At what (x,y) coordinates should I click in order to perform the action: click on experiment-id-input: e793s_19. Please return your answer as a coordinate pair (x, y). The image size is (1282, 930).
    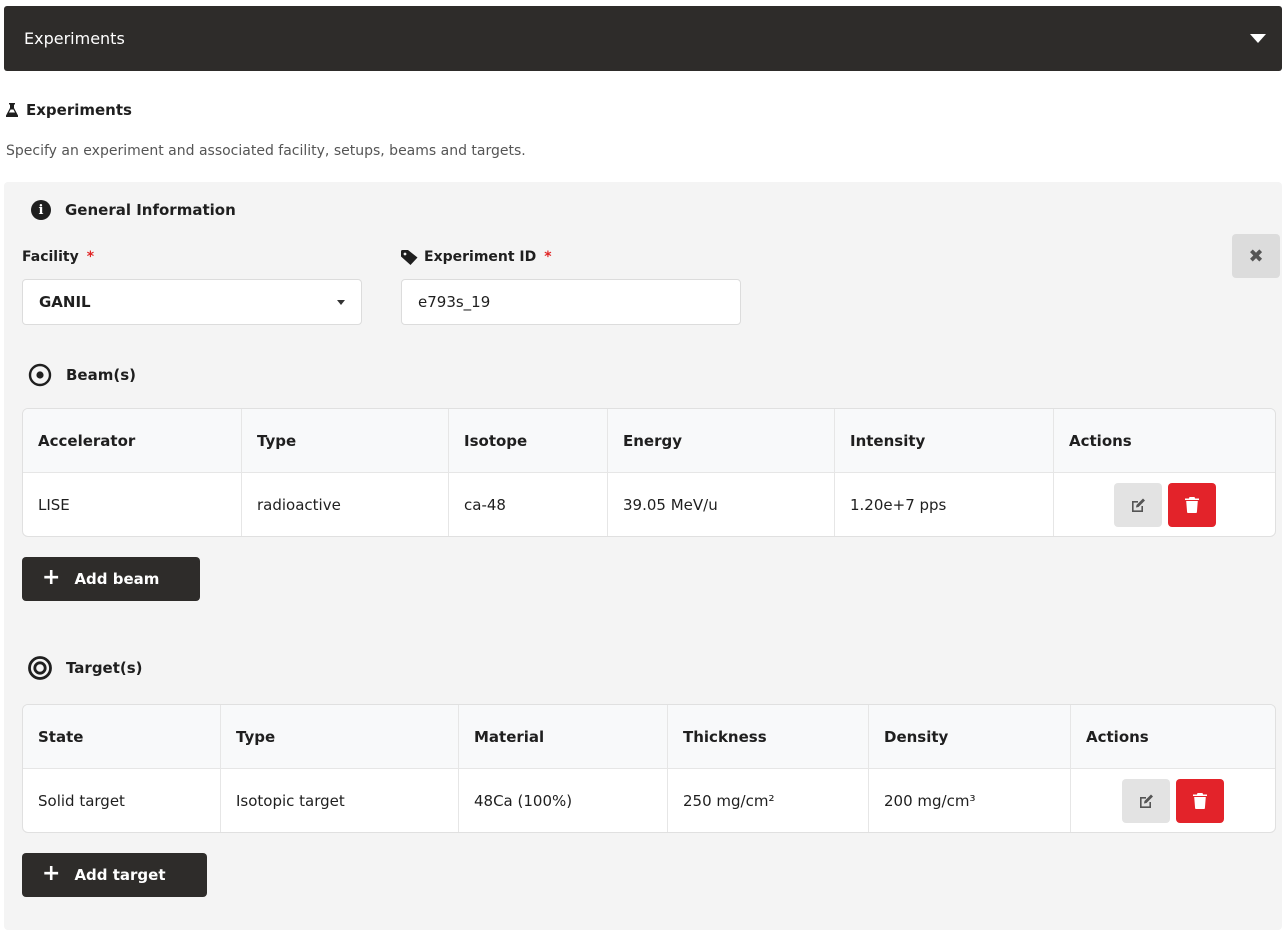
    Looking at the image, I should click on (571, 302).